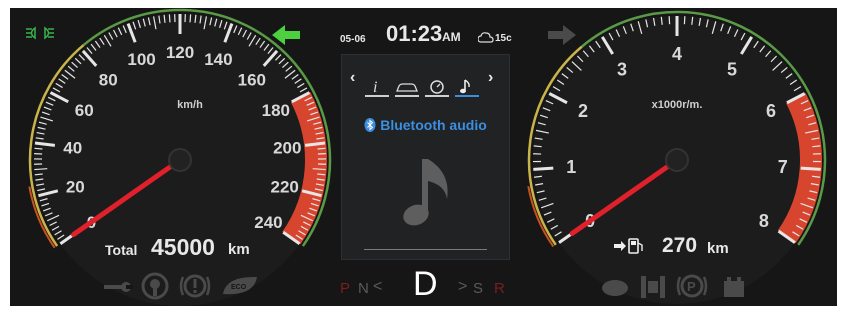  I want to click on tick-label-220: 220, so click(285, 186).